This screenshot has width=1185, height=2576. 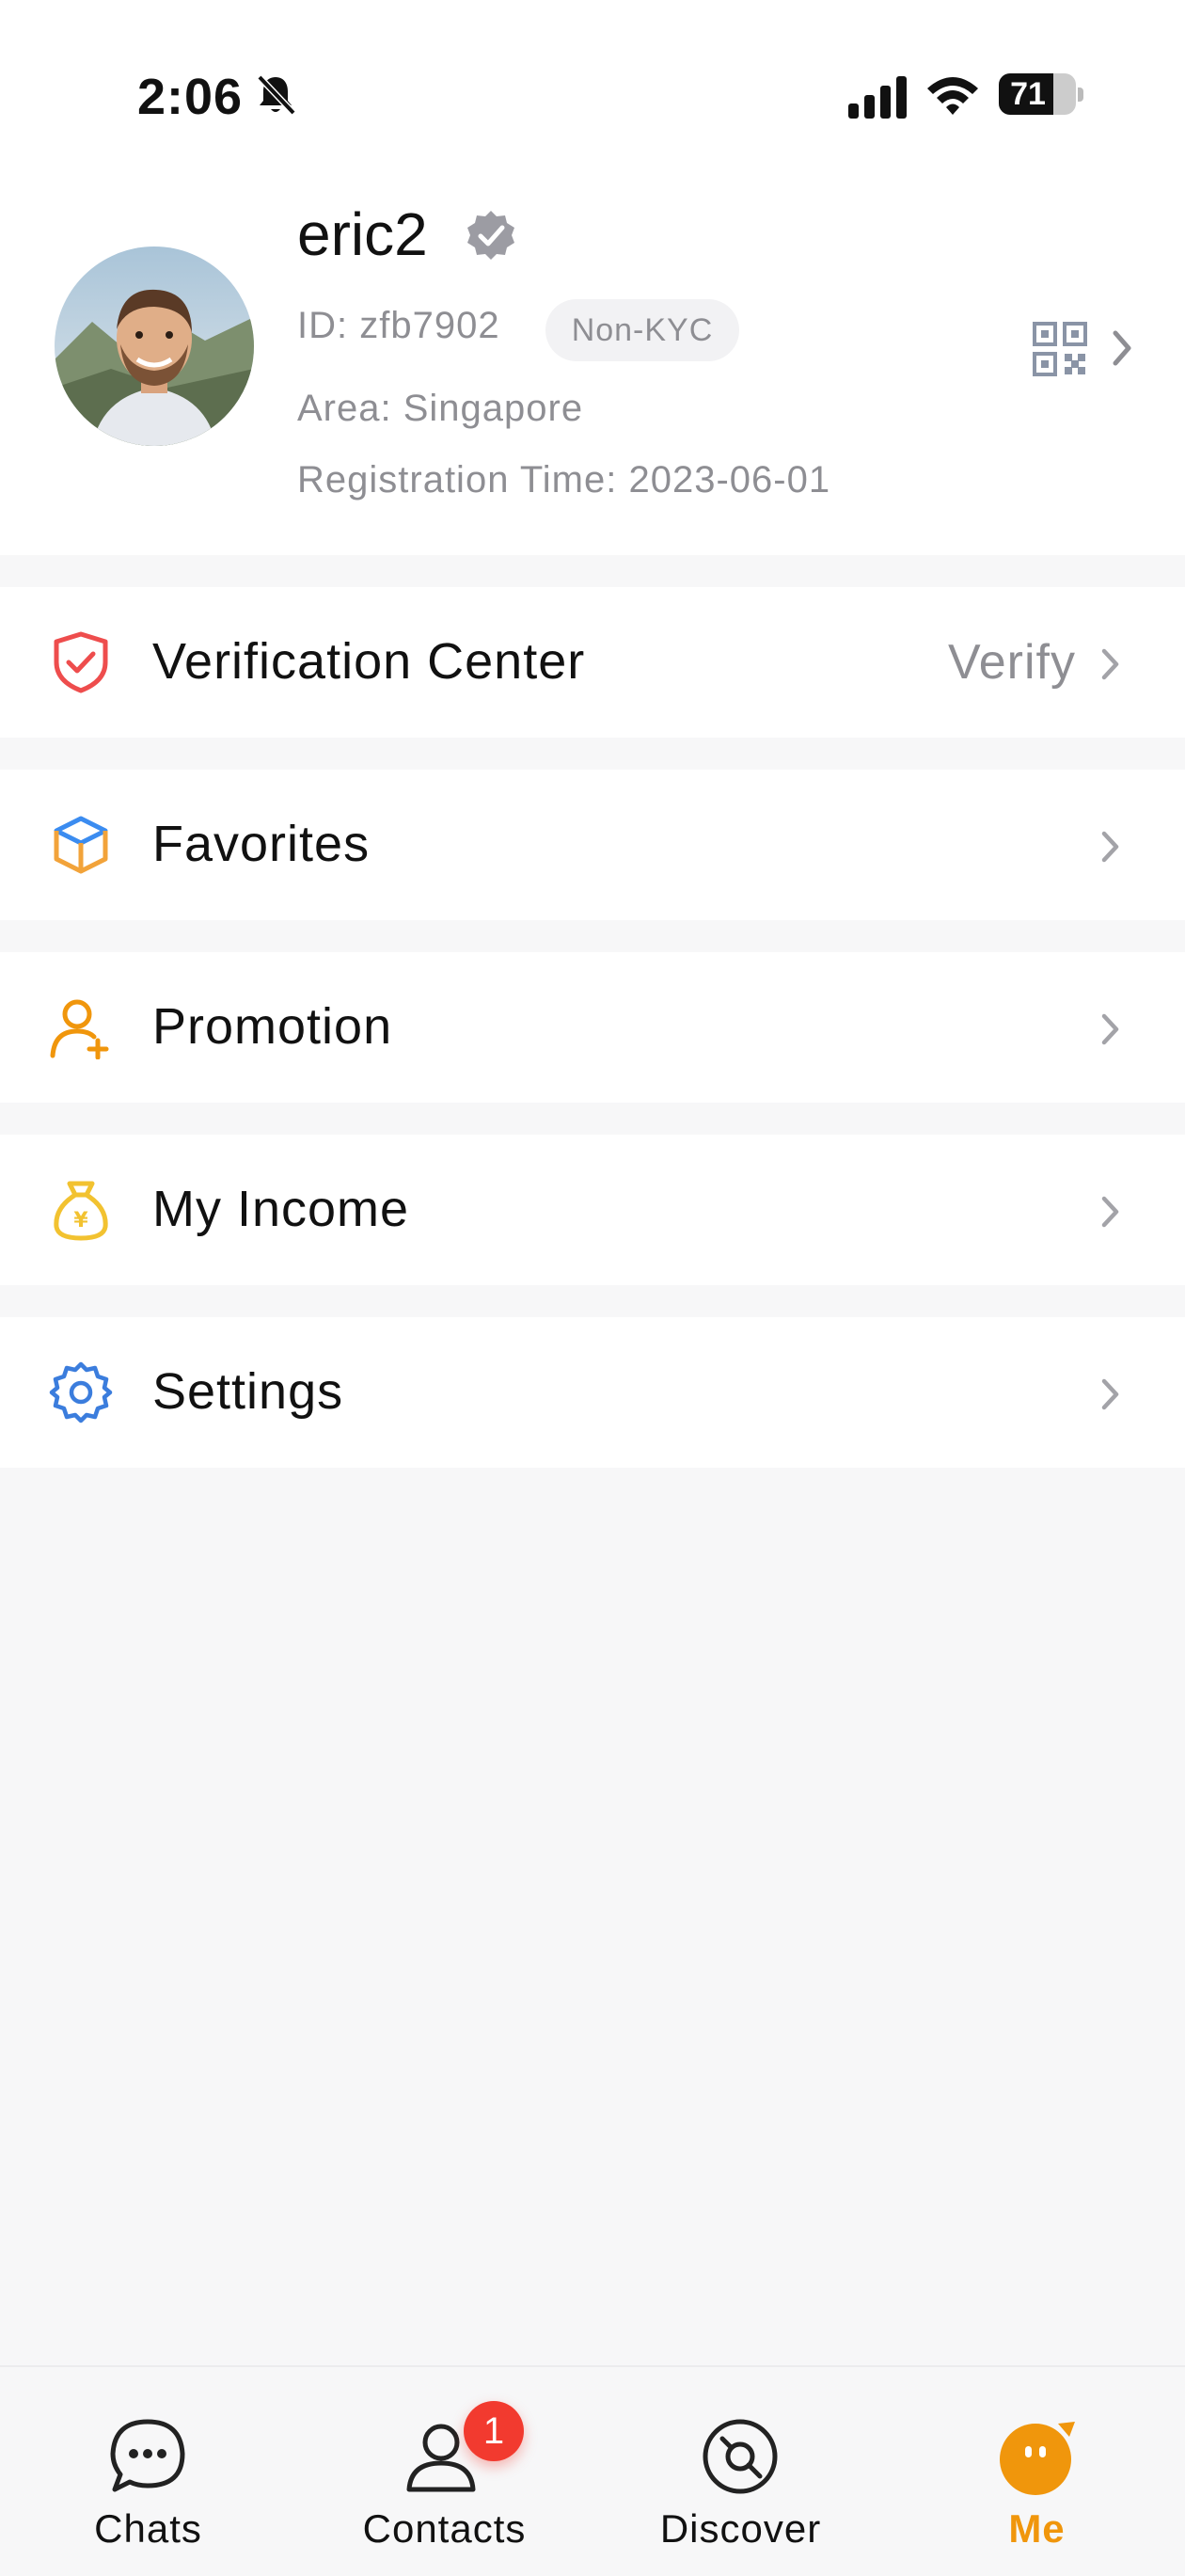 I want to click on contacts-badge: 1, so click(x=494, y=2431).